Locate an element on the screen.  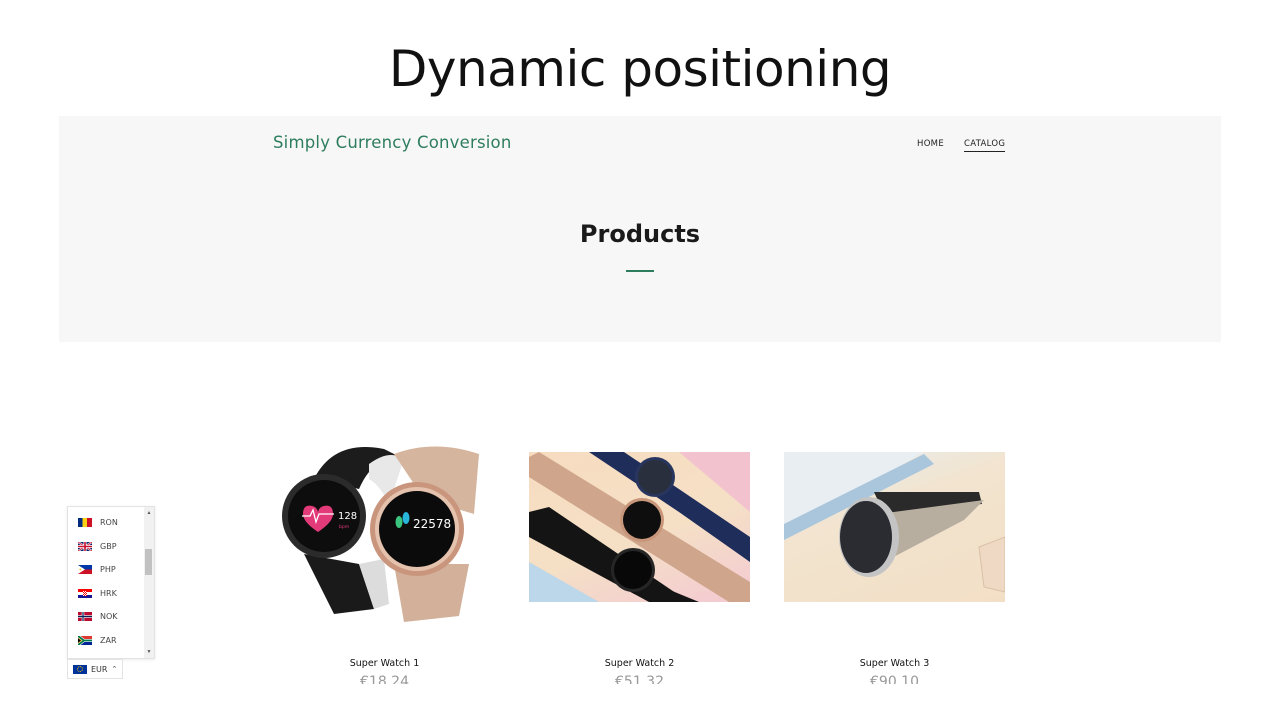
currency-code: PHP is located at coordinates (108, 569).